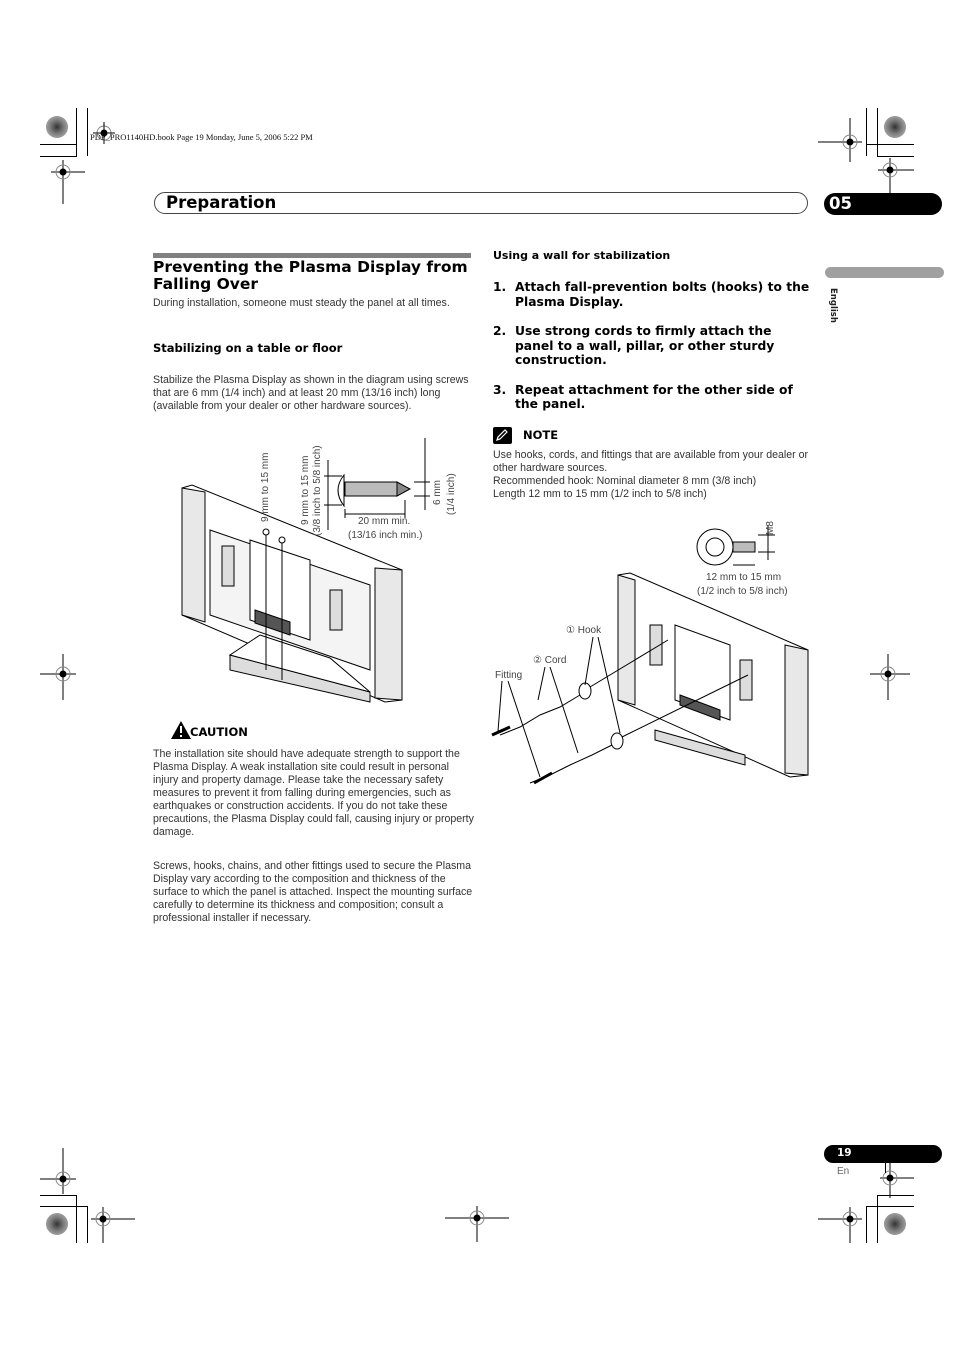 The image size is (954, 1351). I want to click on page-number: 19, so click(844, 1153).